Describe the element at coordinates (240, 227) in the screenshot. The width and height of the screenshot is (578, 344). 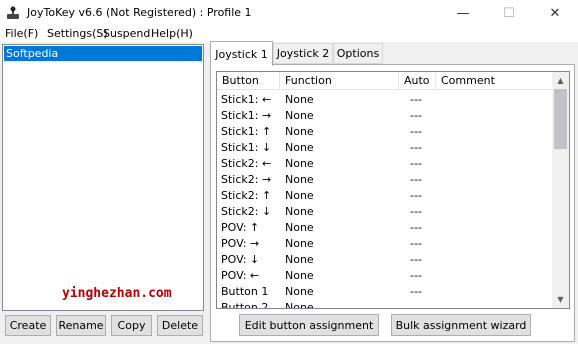
I see `row-button: POV: ↑` at that location.